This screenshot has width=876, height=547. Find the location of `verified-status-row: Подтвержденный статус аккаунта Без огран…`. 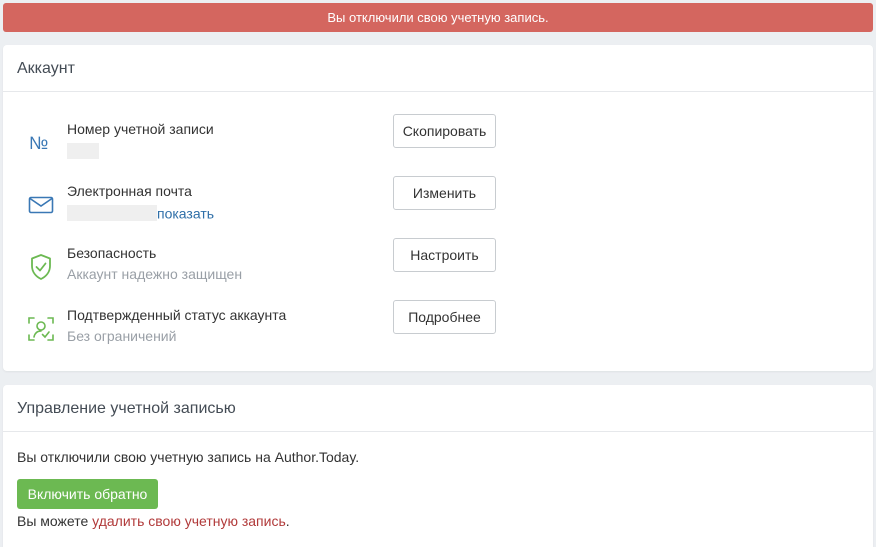

verified-status-row: Подтвержденный статус аккаунта Без огран… is located at coordinates (438, 328).